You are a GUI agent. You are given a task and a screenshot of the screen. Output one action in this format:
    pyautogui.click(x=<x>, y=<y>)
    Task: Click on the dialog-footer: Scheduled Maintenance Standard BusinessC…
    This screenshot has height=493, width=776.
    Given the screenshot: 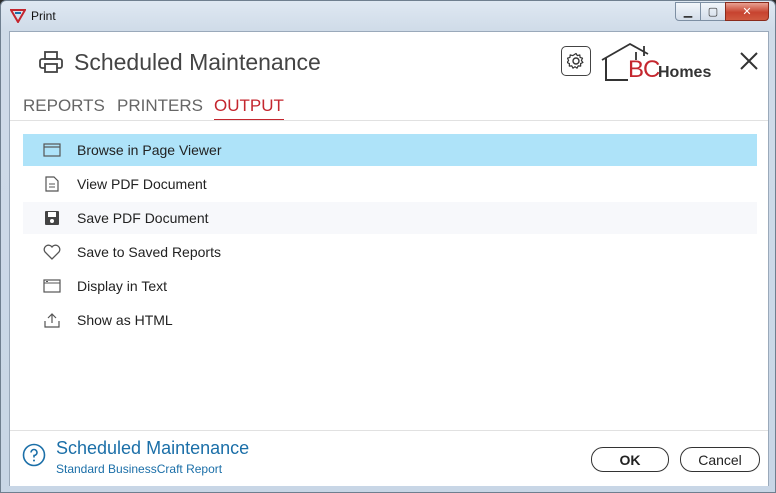 What is the action you would take?
    pyautogui.click(x=389, y=458)
    